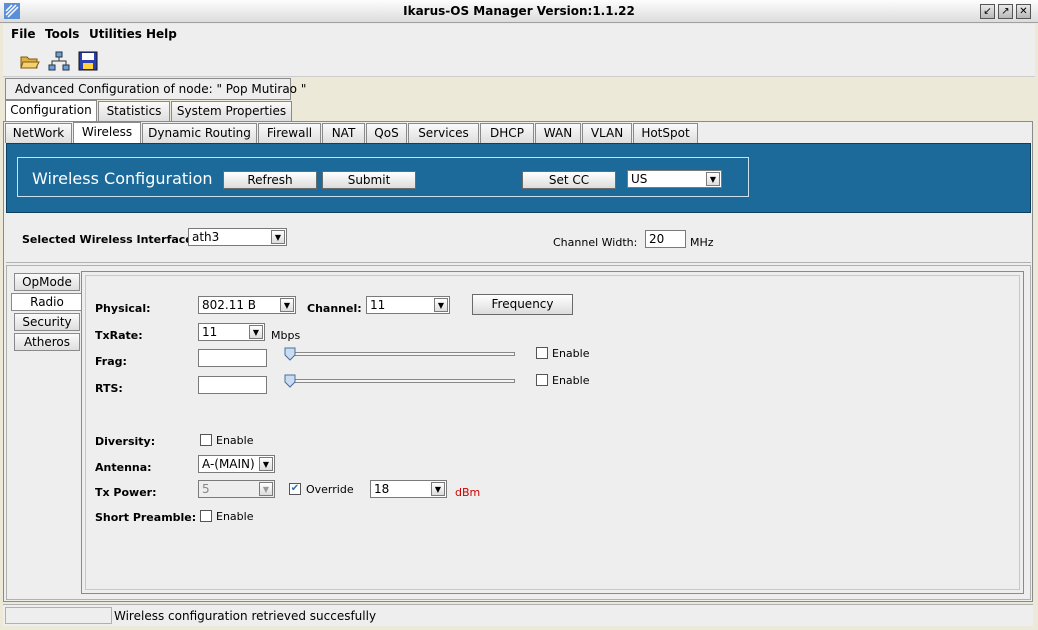  I want to click on tab-wireless: Wireless, so click(107, 132).